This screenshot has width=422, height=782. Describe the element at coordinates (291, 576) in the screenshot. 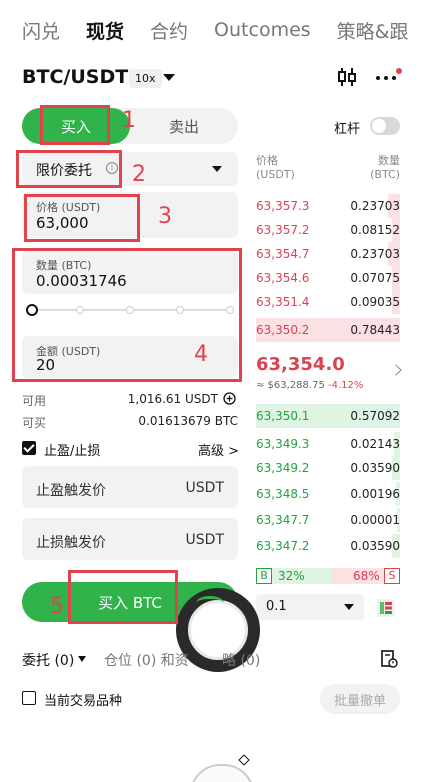

I see `buy-ratio: 32%` at that location.